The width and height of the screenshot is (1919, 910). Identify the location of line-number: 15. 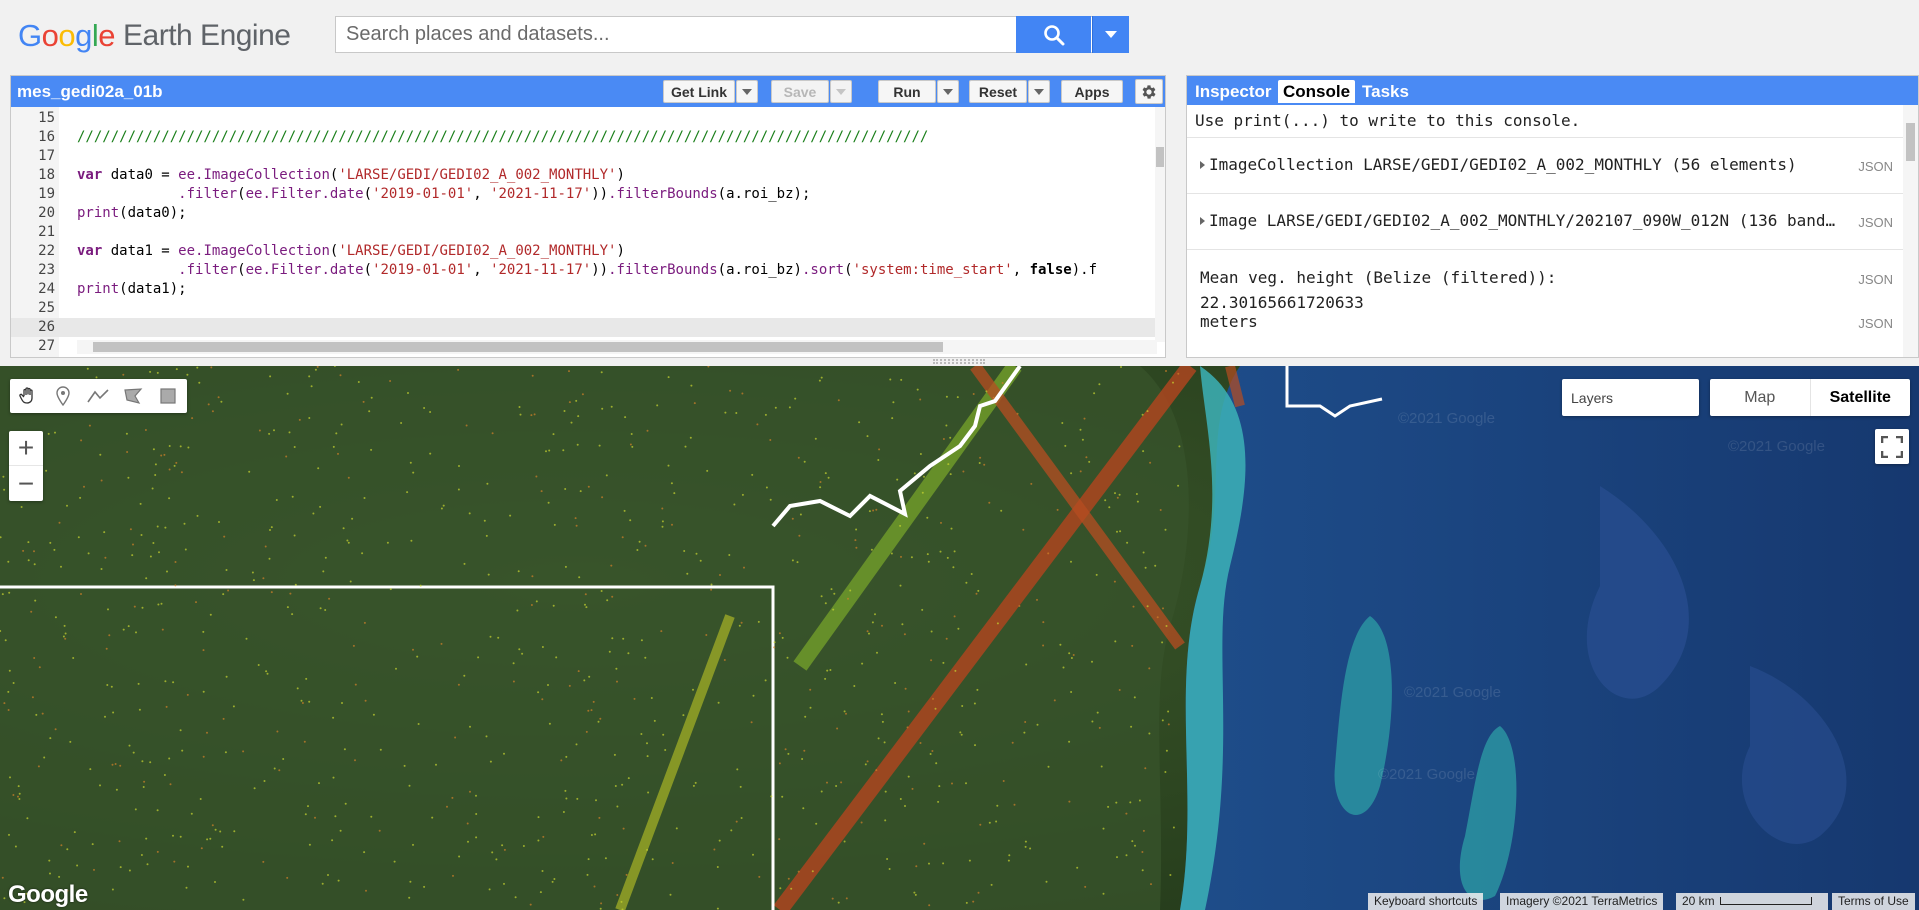
(46, 118).